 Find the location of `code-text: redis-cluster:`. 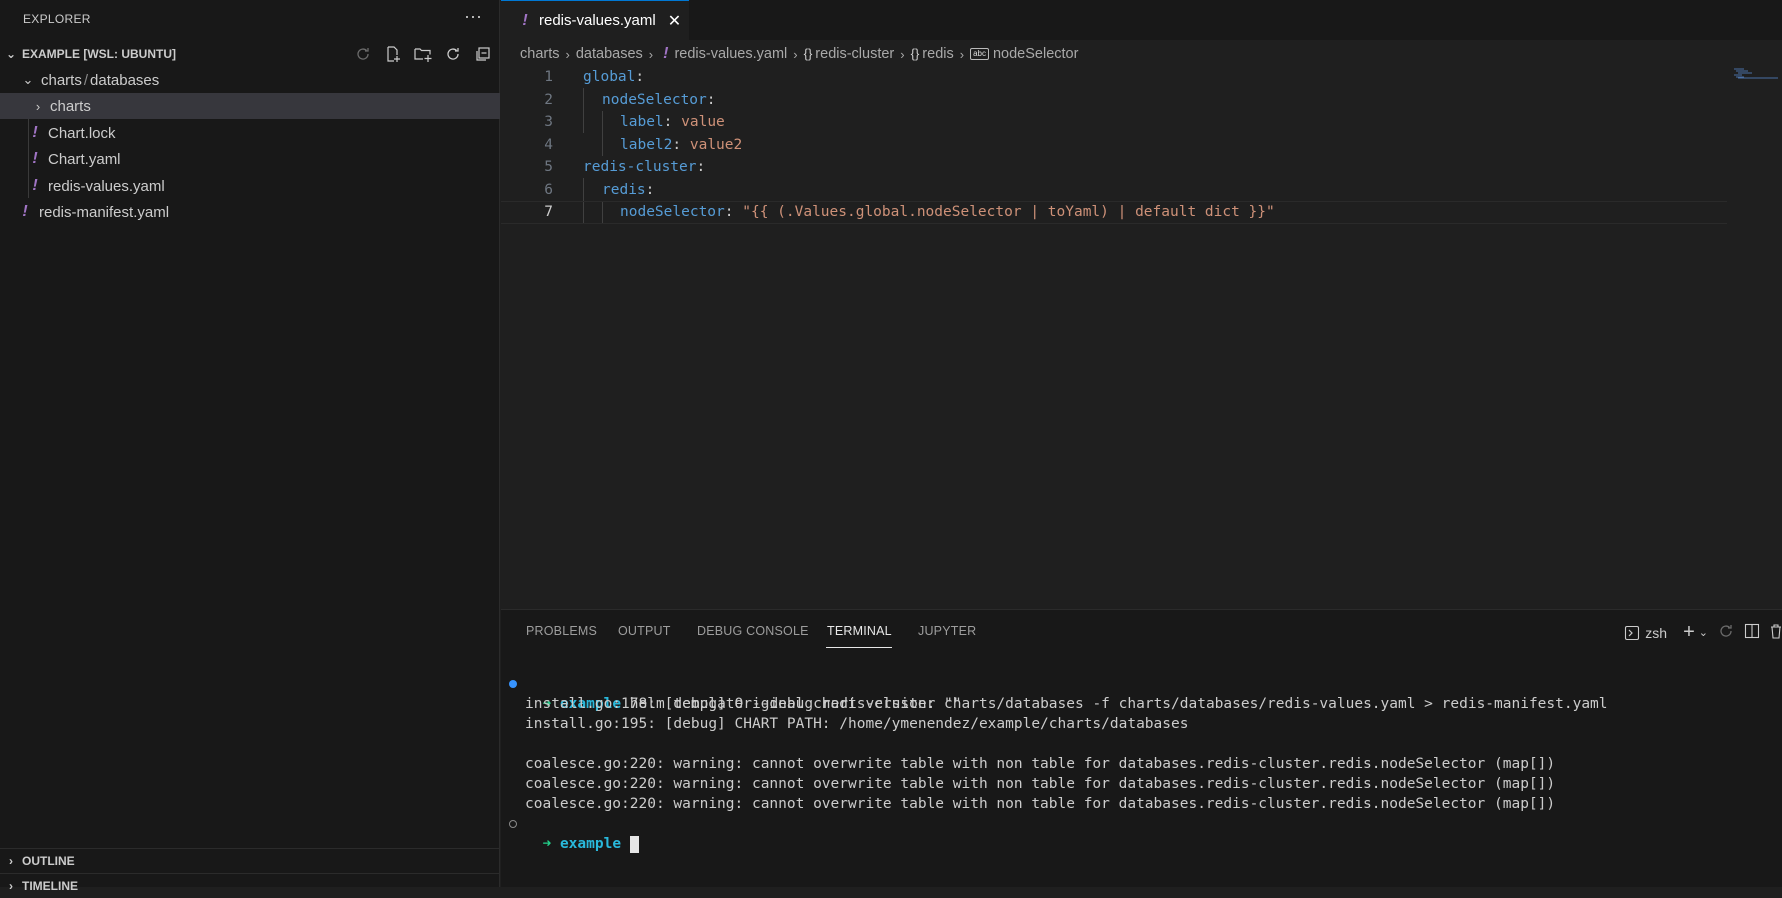

code-text: redis-cluster: is located at coordinates (644, 167).